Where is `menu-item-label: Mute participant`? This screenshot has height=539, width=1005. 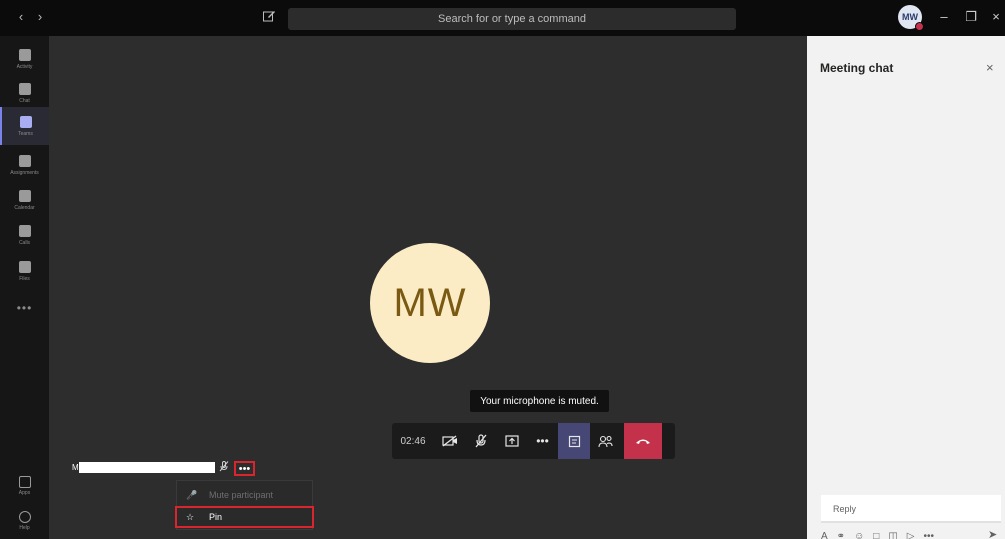 menu-item-label: Mute participant is located at coordinates (241, 495).